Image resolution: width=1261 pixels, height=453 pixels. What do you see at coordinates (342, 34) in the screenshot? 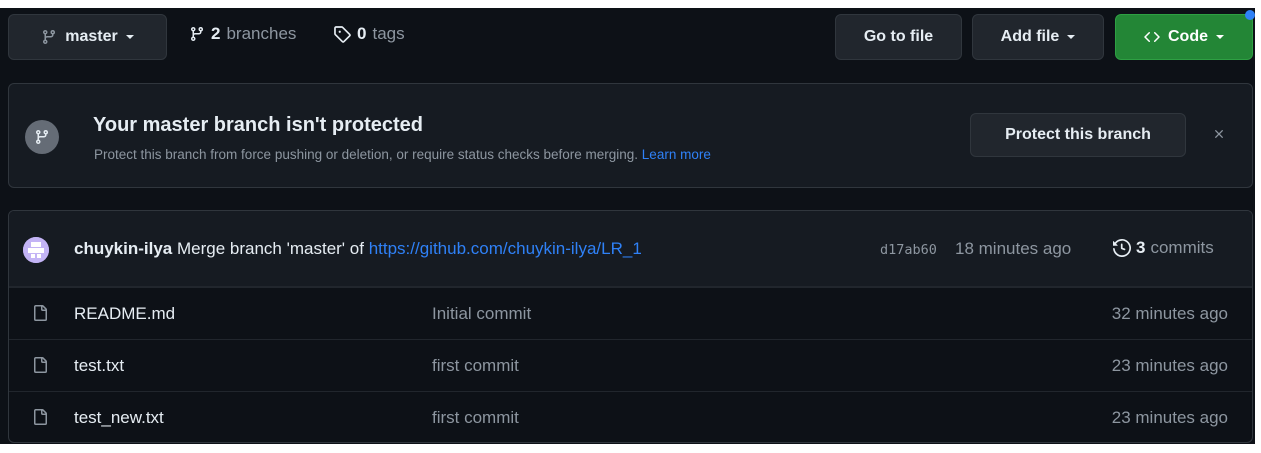
I see `tag-icon` at bounding box center [342, 34].